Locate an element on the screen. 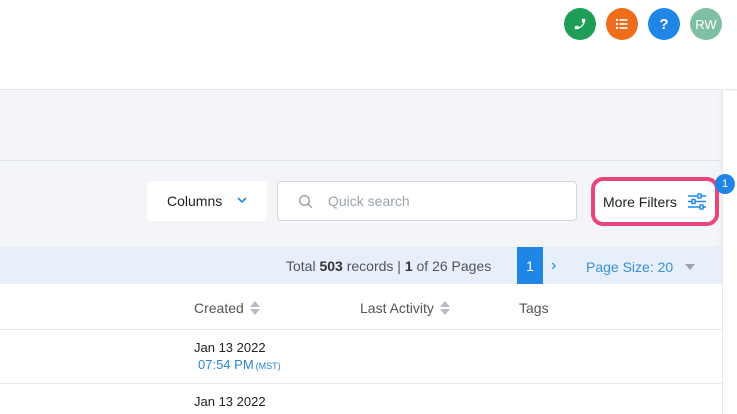 This screenshot has height=414, width=737. column-header-label: Created is located at coordinates (219, 308).